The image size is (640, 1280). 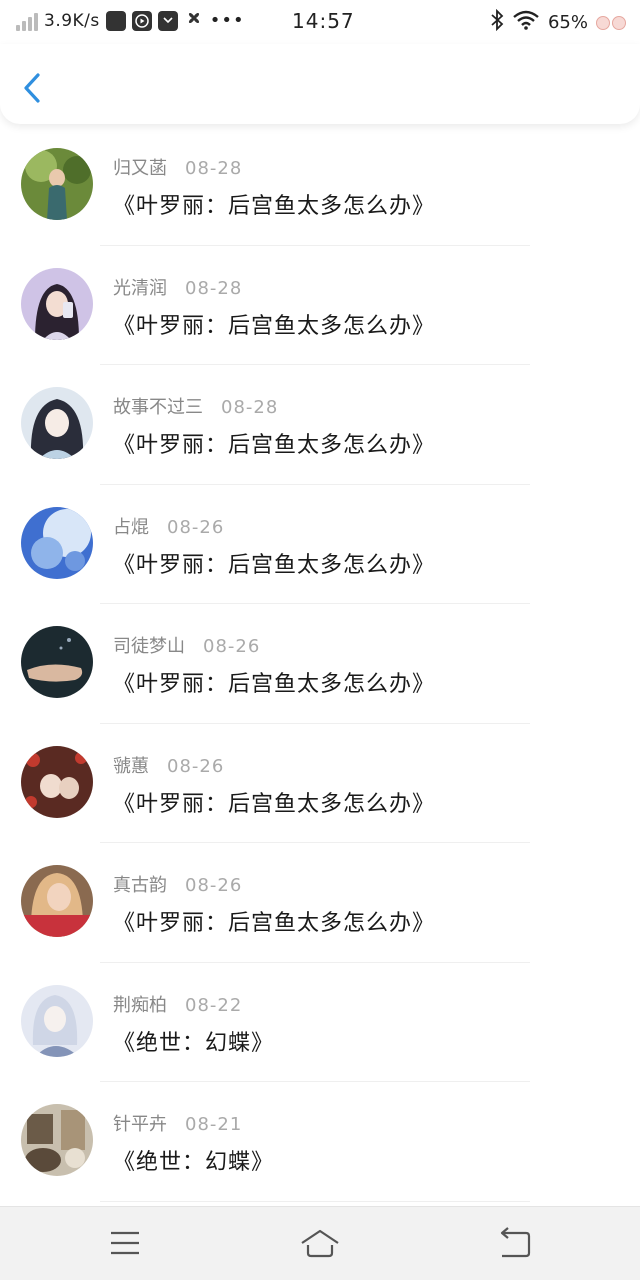 I want to click on list-item: 荆痴柏 08-22 《绝世：幻蝶》, so click(x=320, y=1022).